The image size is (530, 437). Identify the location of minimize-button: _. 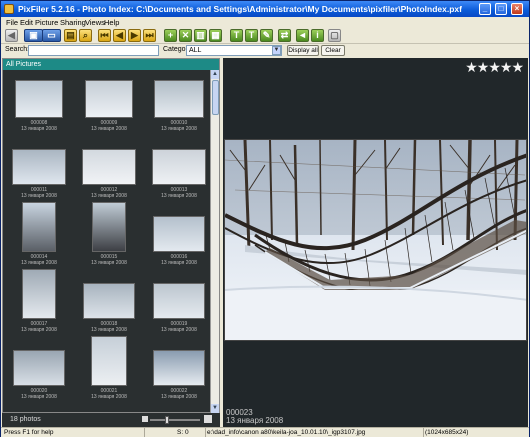
(485, 9).